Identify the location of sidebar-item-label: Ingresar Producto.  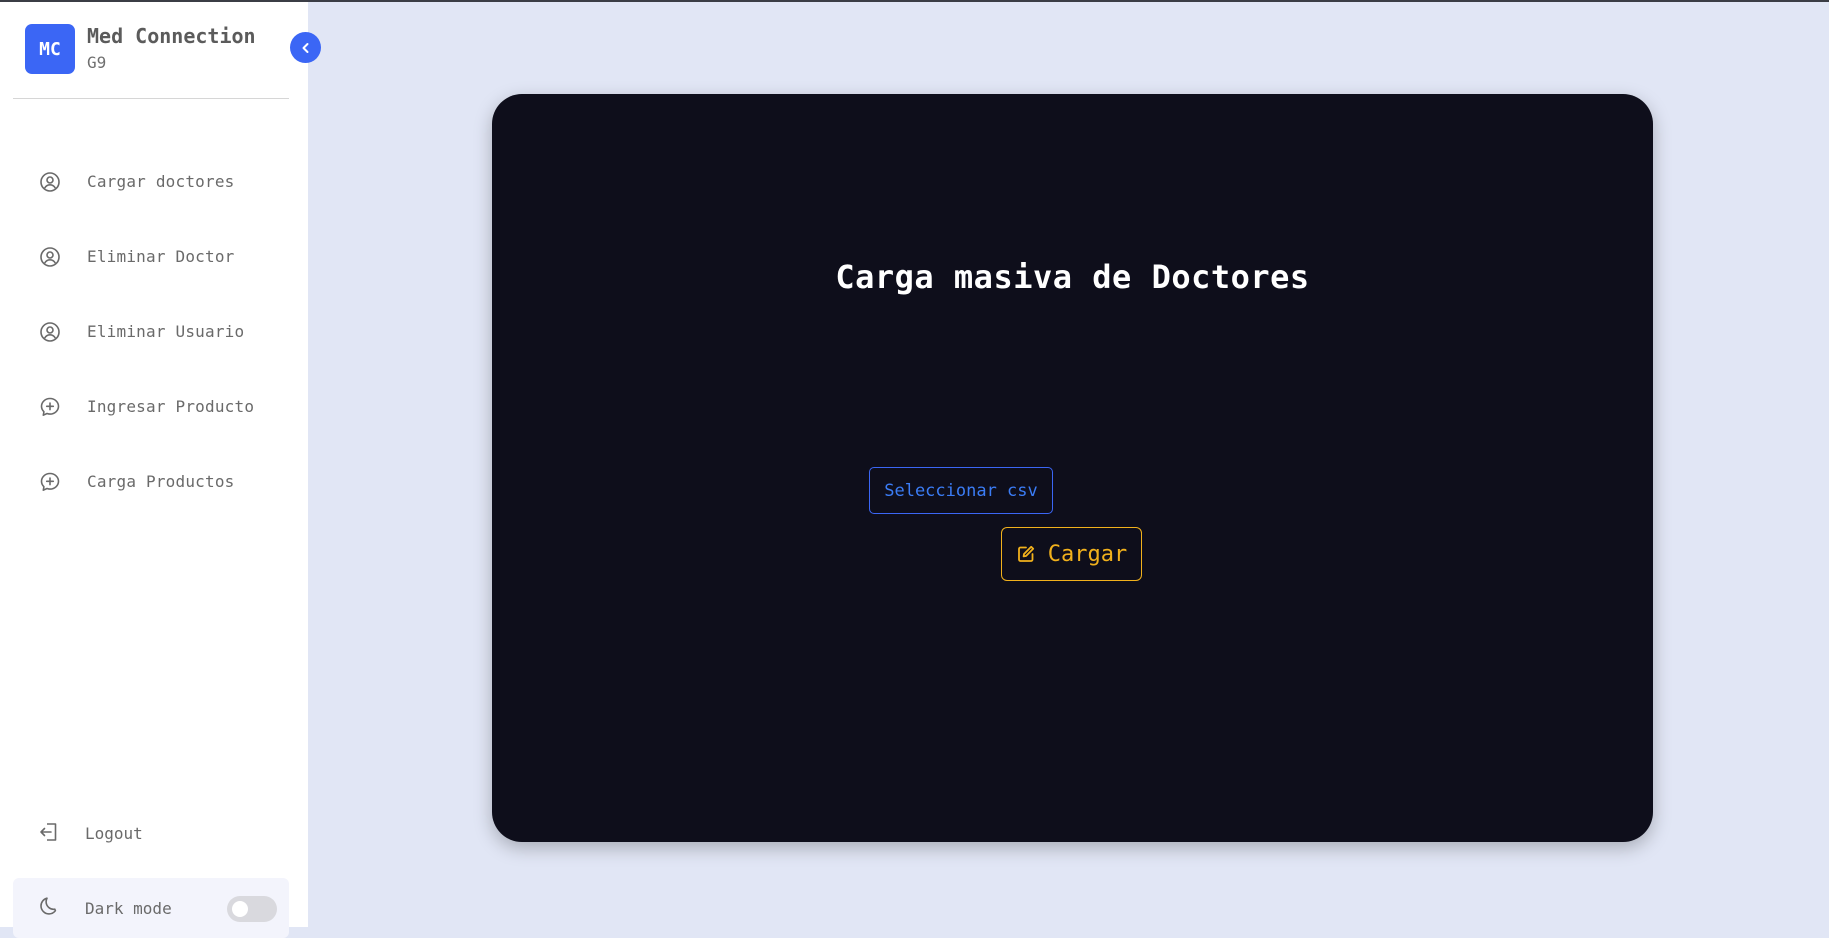
(171, 406).